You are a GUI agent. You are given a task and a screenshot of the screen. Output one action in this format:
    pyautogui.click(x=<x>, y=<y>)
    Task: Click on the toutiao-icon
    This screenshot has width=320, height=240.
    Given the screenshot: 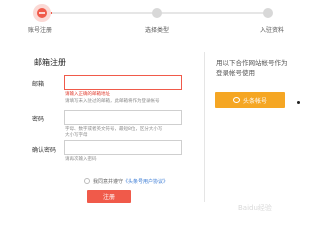 What is the action you would take?
    pyautogui.click(x=236, y=100)
    